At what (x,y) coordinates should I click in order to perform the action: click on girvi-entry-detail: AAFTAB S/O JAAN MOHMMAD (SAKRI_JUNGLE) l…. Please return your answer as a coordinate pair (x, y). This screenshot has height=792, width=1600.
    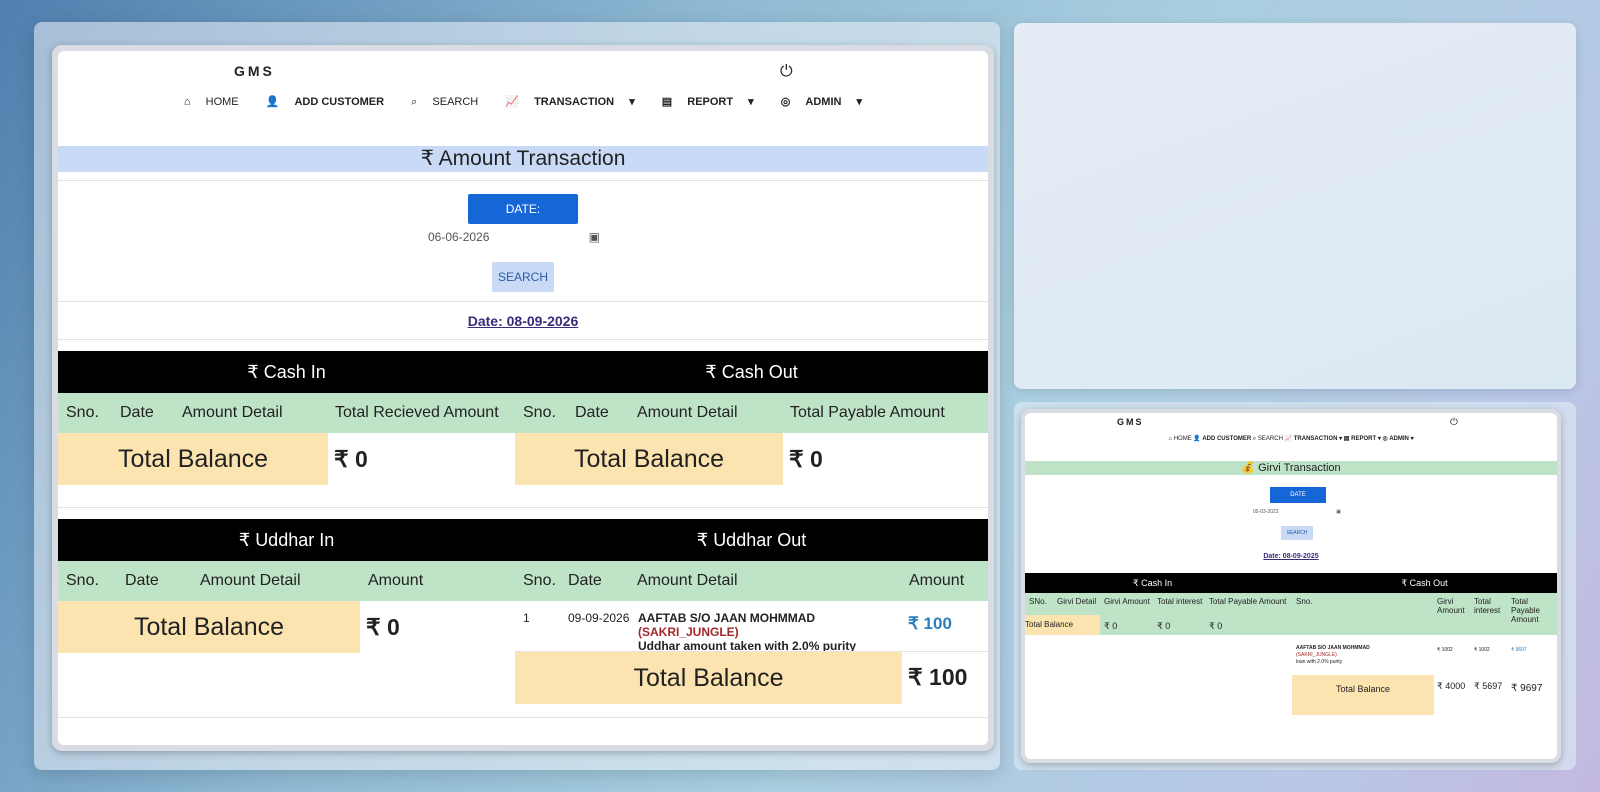
    Looking at the image, I should click on (1364, 655).